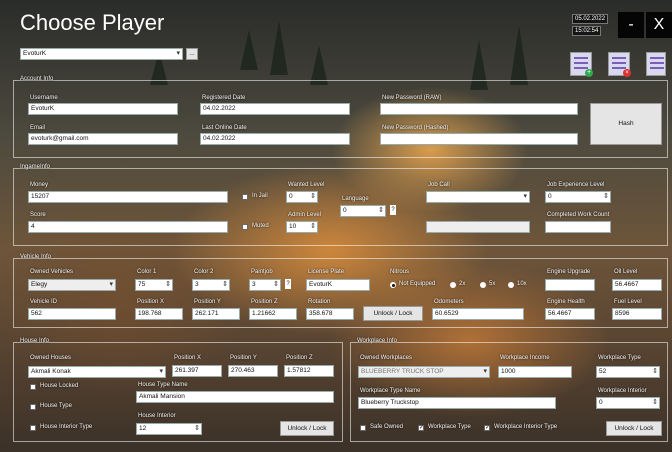 The image size is (672, 452). I want to click on money-field: 15207, so click(128, 197).